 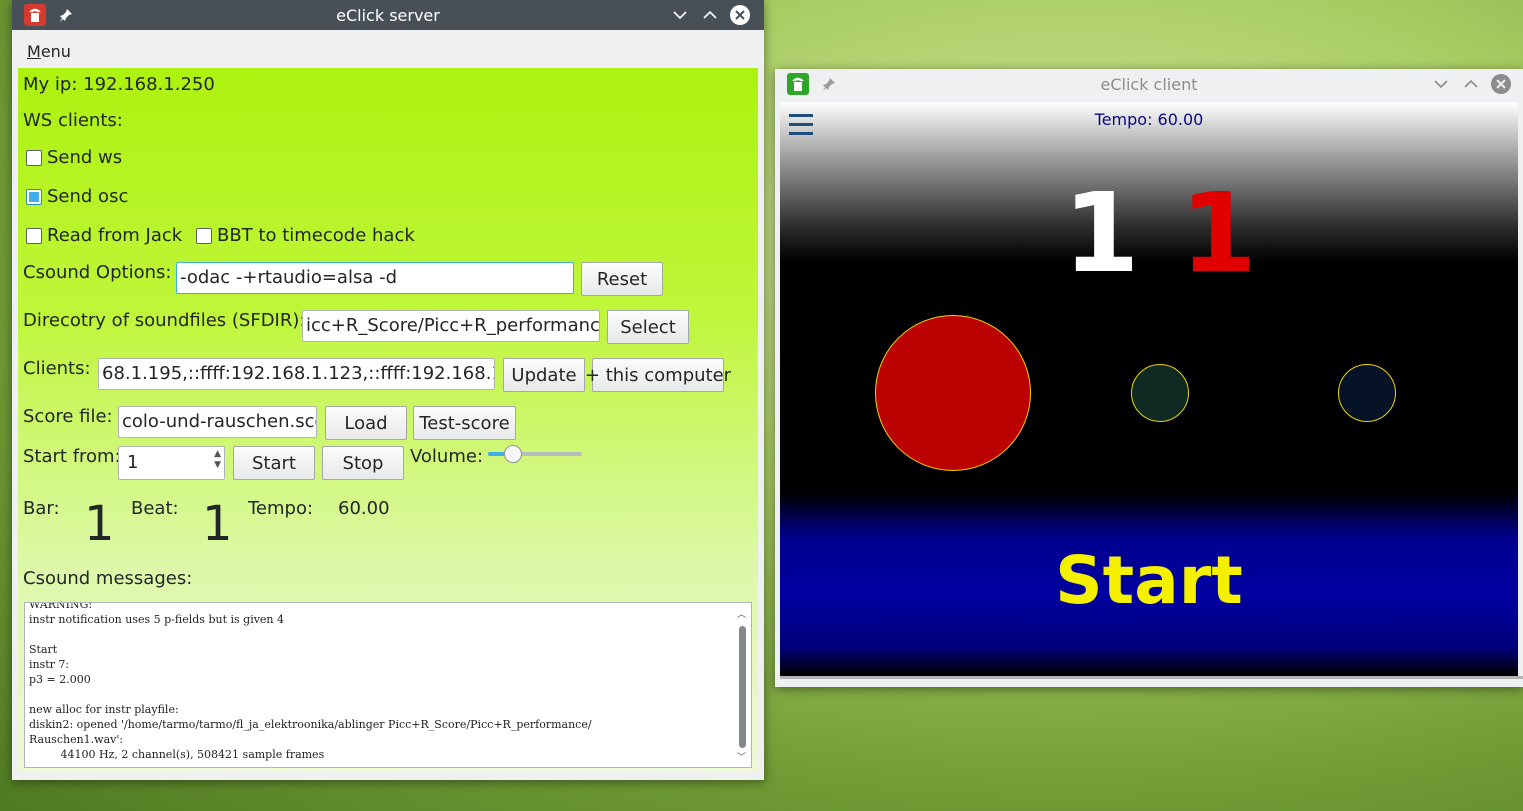 I want to click on client-maximize-icon, so click(x=1471, y=84).